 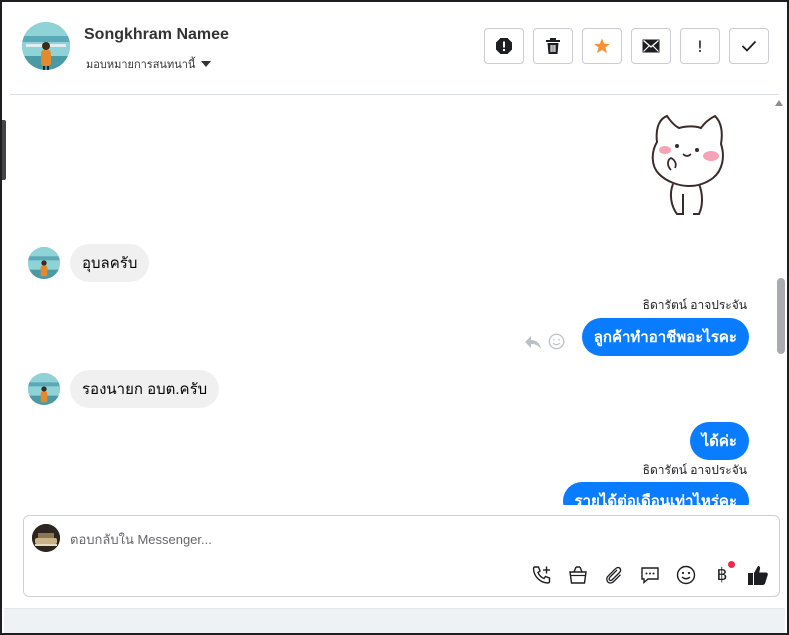 I want to click on assign-conversation-dropdown: มอบหมายการสนทนานี้, so click(x=149, y=64).